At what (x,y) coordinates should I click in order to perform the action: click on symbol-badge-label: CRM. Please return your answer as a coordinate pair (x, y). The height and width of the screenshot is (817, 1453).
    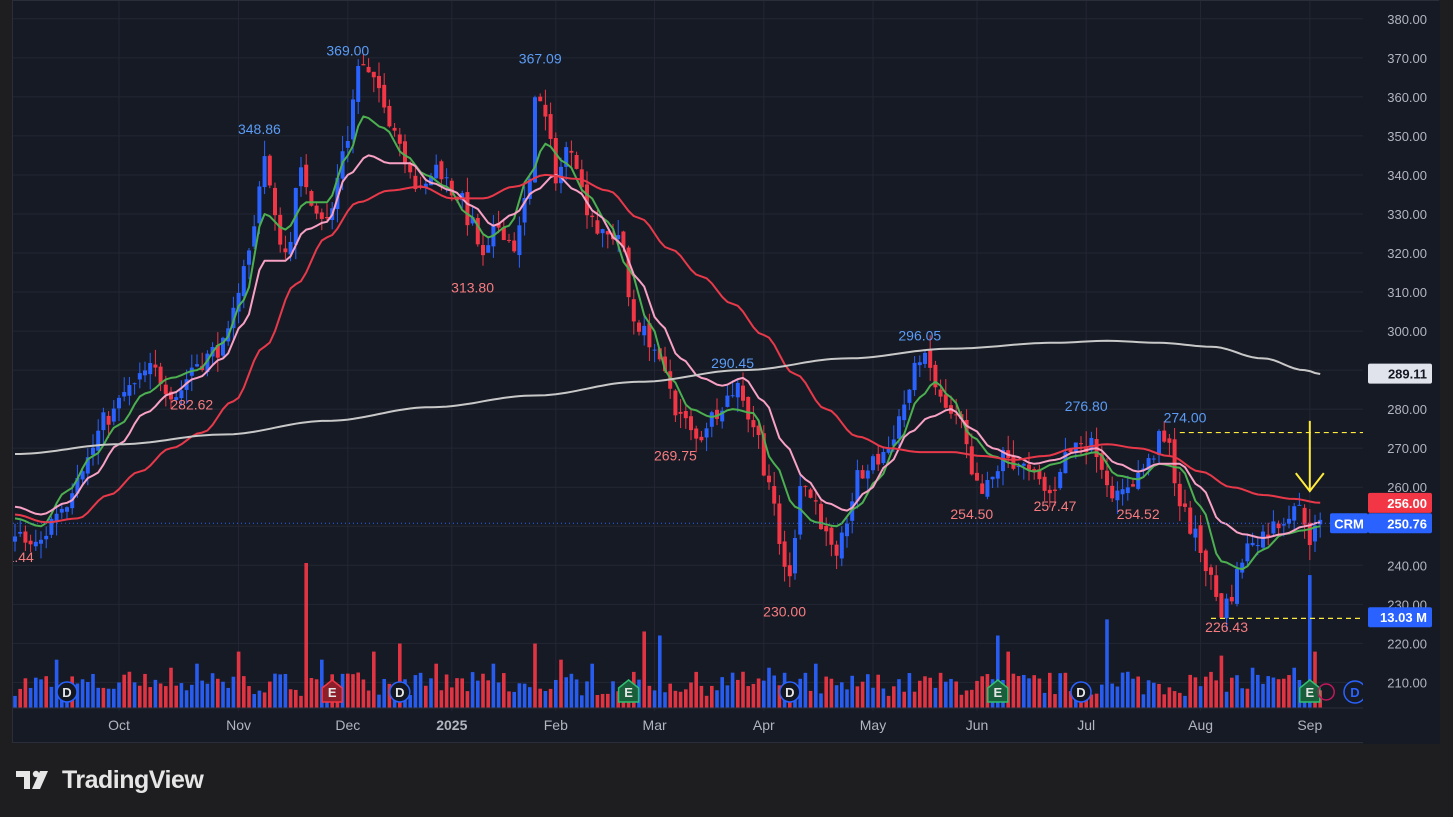
    Looking at the image, I should click on (1349, 523).